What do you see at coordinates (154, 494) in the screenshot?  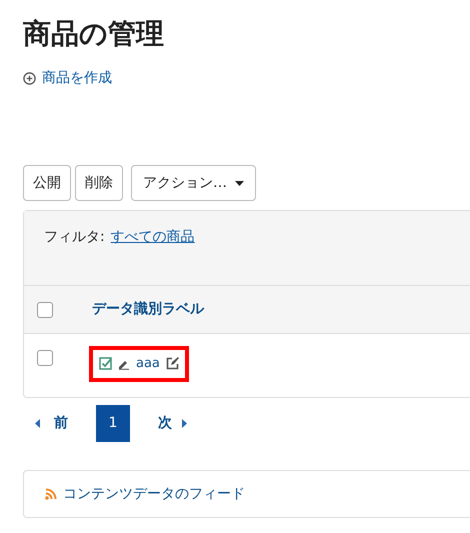 I see `feed-link: コンテンツデータのフィード` at bounding box center [154, 494].